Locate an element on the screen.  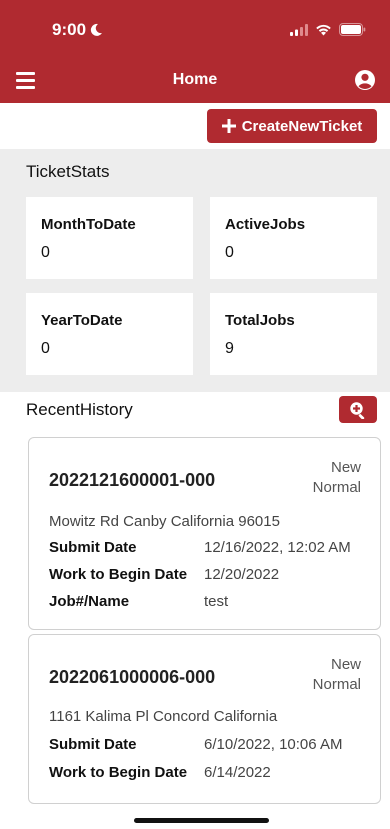
create-new-ticket-button: CreateNewTicket is located at coordinates (292, 126).